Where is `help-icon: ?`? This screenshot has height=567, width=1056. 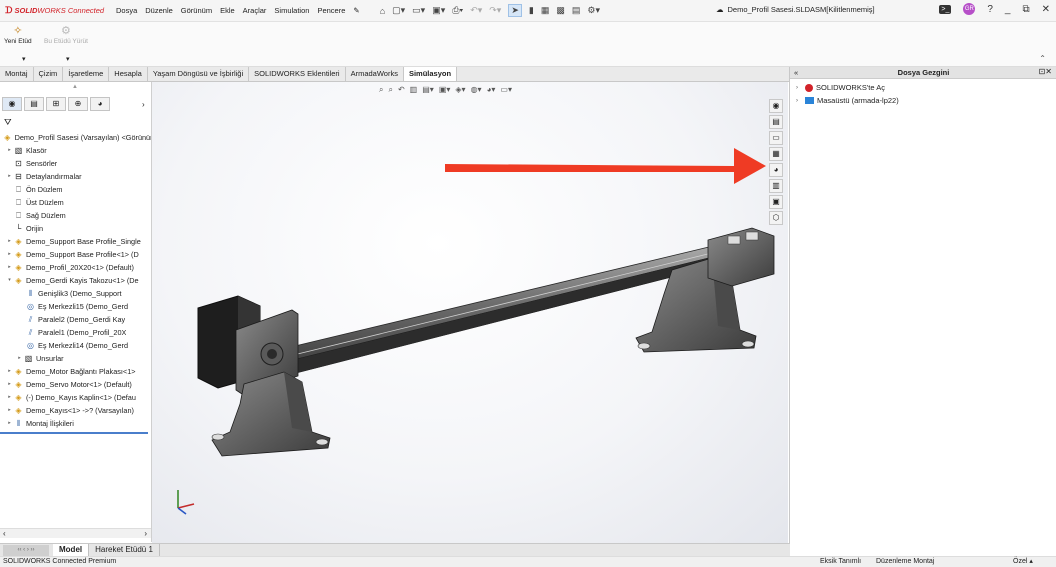
help-icon: ? is located at coordinates (990, 9).